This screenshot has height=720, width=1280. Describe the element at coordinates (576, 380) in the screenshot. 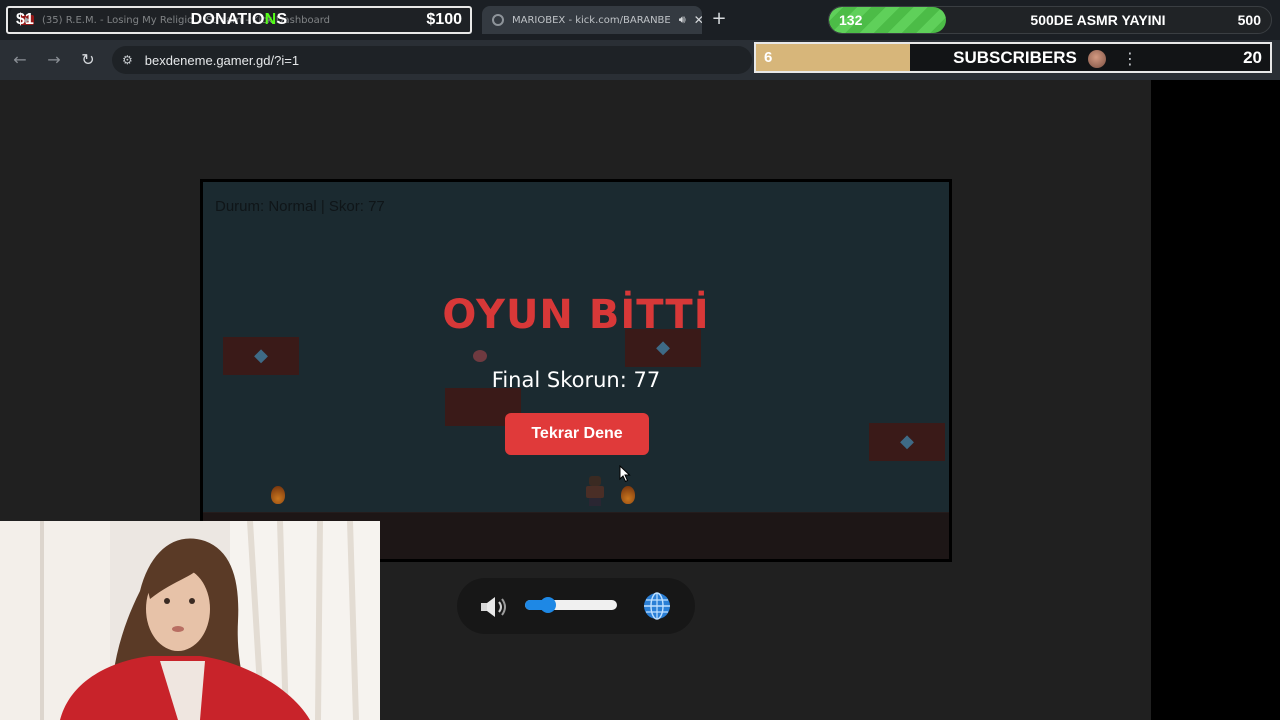

I see `final-score: Final Skorun: 77` at that location.